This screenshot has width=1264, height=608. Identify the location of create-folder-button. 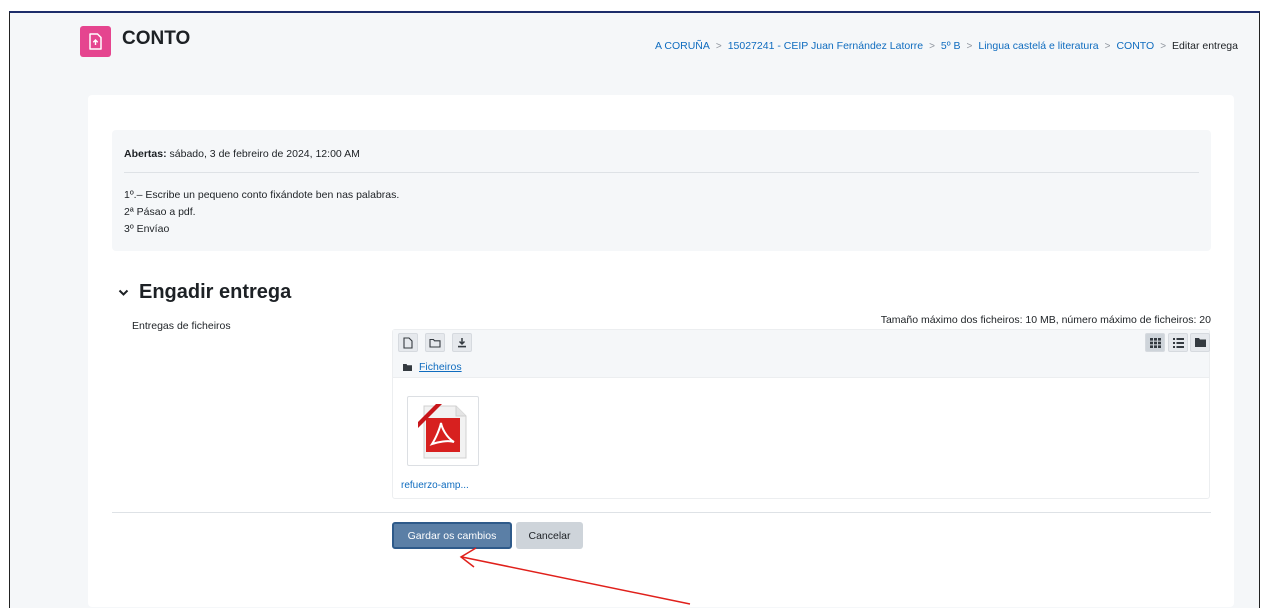
(435, 342).